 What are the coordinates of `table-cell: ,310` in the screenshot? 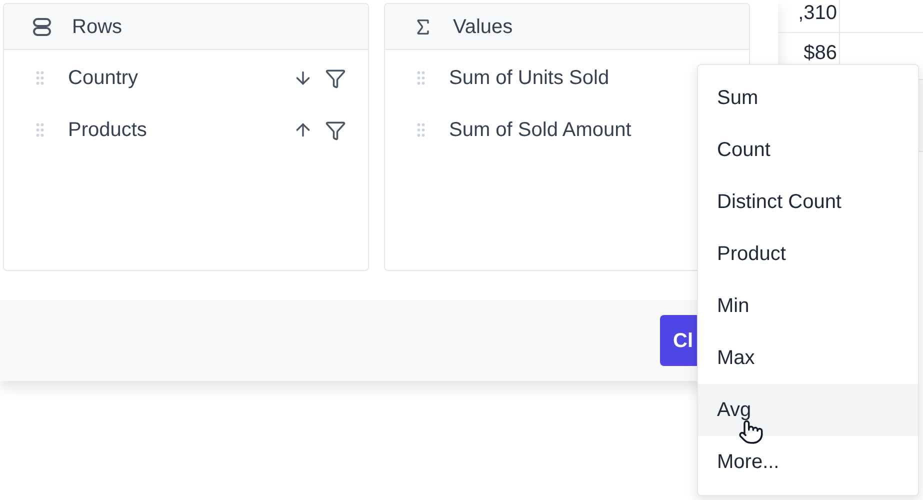 It's located at (809, 16).